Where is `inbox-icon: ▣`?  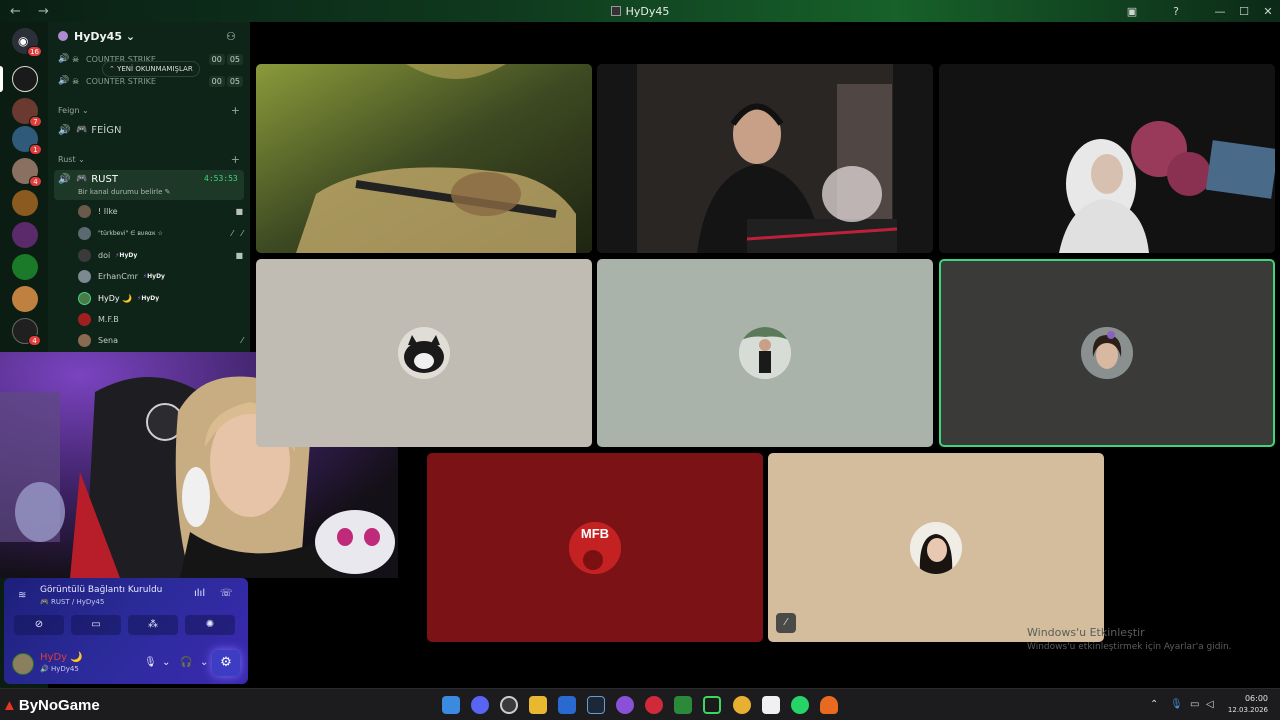 inbox-icon: ▣ is located at coordinates (1132, 11).